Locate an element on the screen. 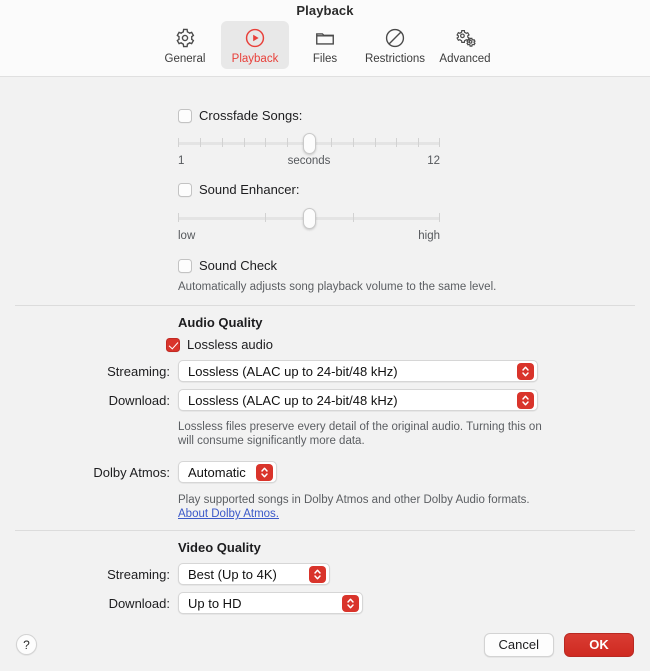 This screenshot has width=650, height=671. ok-button: OK is located at coordinates (599, 644).